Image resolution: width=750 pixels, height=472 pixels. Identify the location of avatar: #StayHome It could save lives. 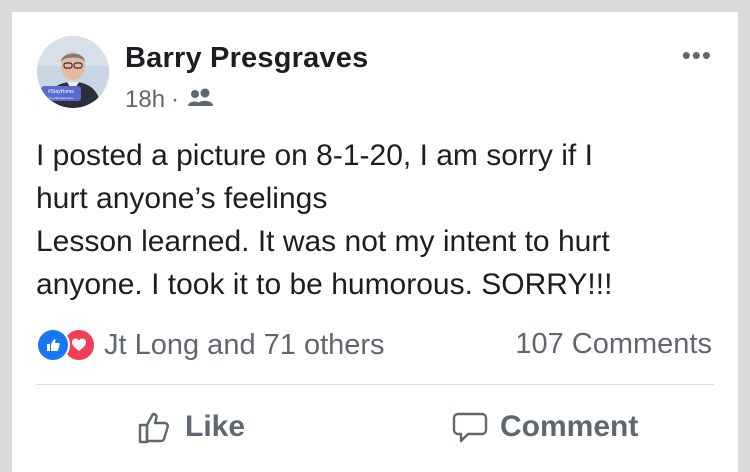
(73, 72).